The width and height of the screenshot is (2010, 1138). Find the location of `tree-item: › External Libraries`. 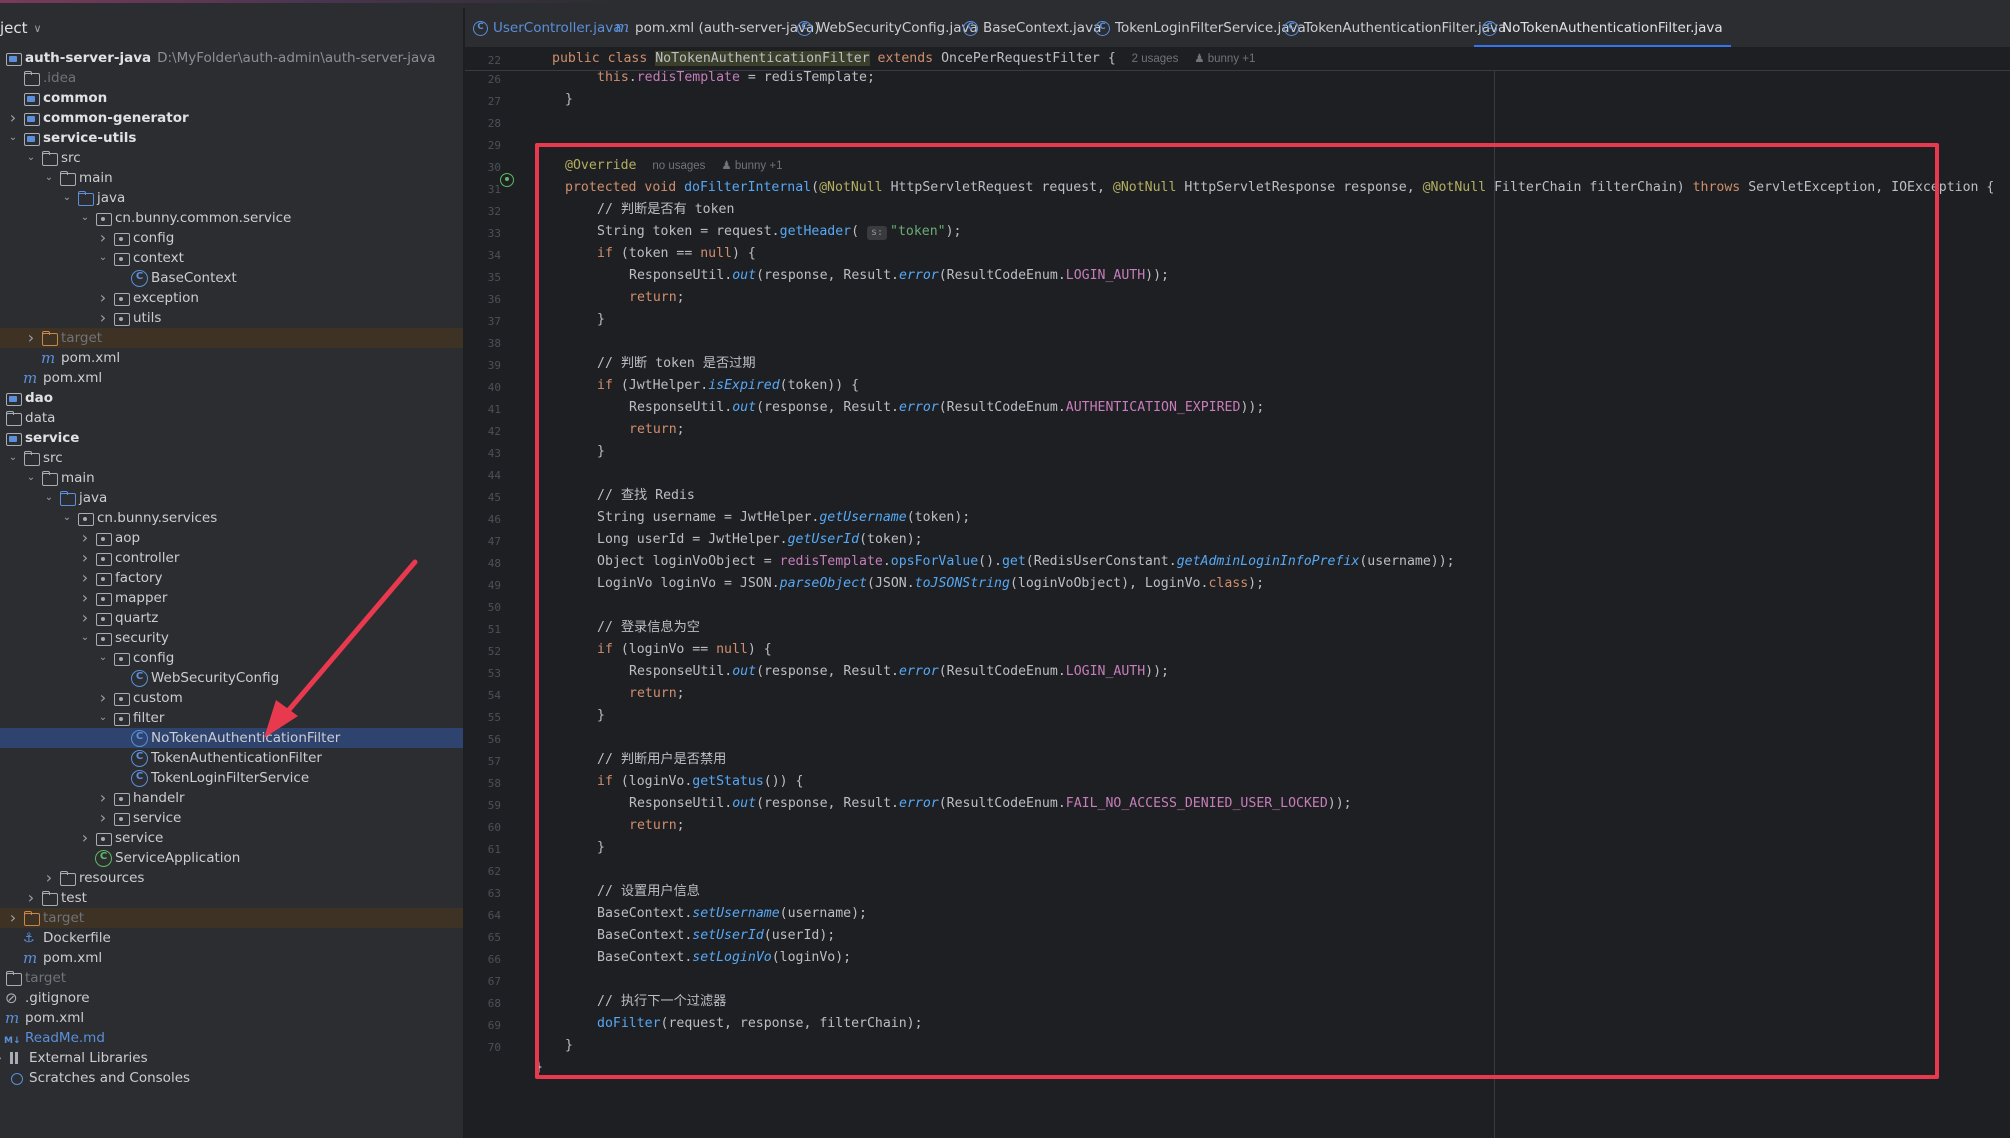

tree-item: › External Libraries is located at coordinates (231, 1058).